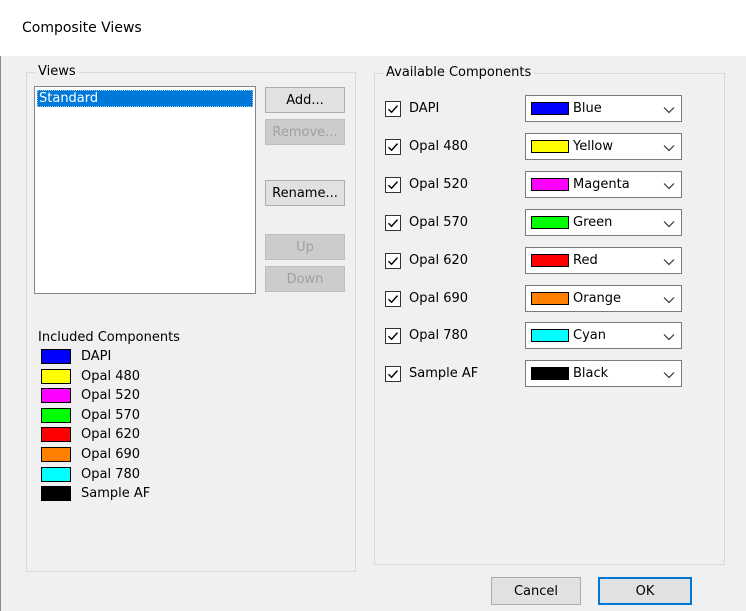  I want to click on window-title: Composite Views, so click(82, 28).